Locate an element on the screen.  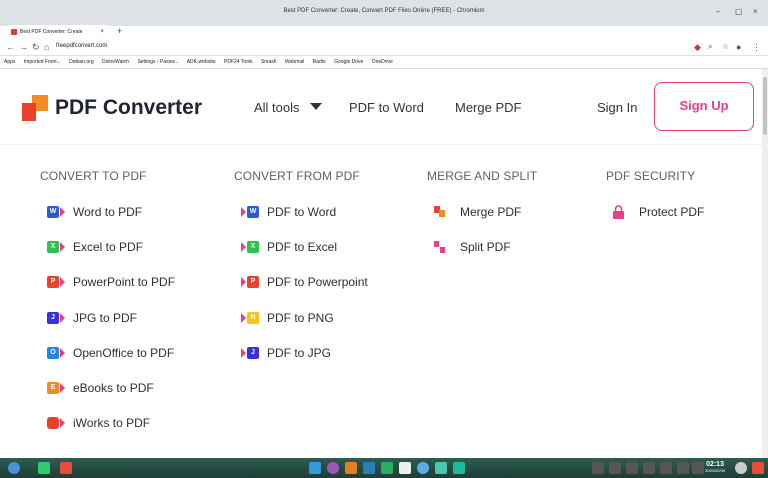
start-menu-icon is located at coordinates (14, 468).